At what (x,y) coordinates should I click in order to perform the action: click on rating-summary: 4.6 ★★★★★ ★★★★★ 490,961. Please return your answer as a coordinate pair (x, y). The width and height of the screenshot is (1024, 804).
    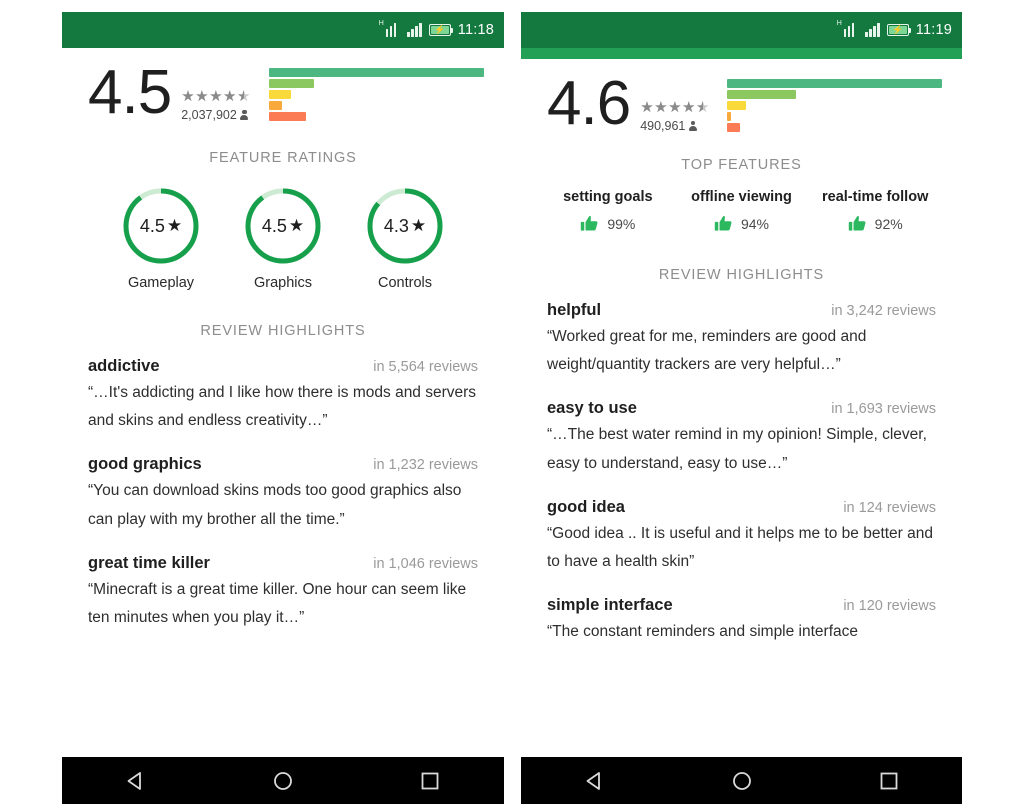
    Looking at the image, I should click on (741, 97).